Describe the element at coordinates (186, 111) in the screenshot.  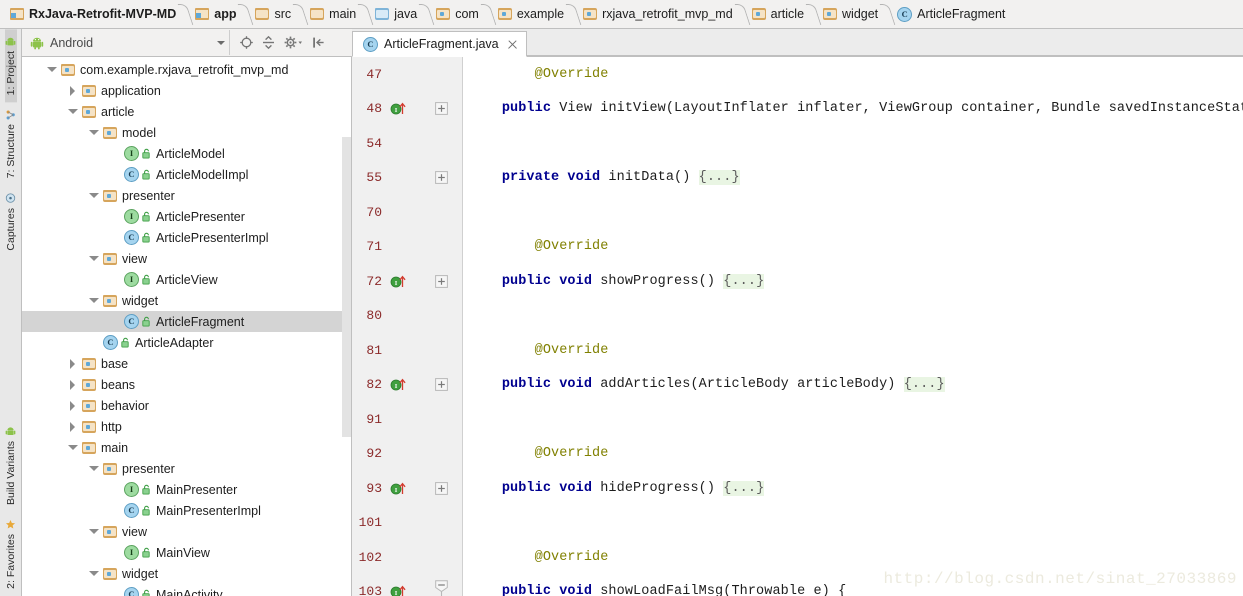
I see `tree-row: article` at that location.